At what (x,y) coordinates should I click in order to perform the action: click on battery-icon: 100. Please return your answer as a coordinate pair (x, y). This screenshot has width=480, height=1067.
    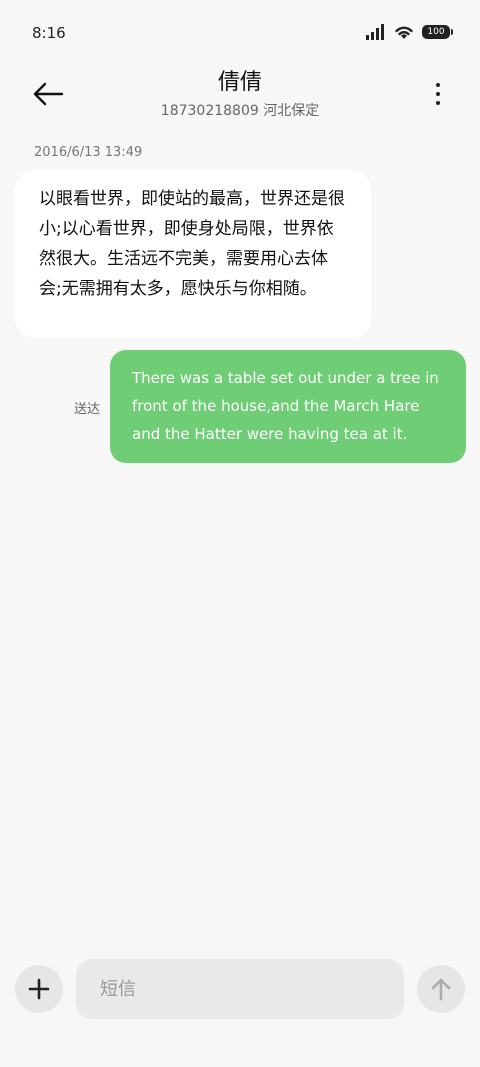
    Looking at the image, I should click on (437, 32).